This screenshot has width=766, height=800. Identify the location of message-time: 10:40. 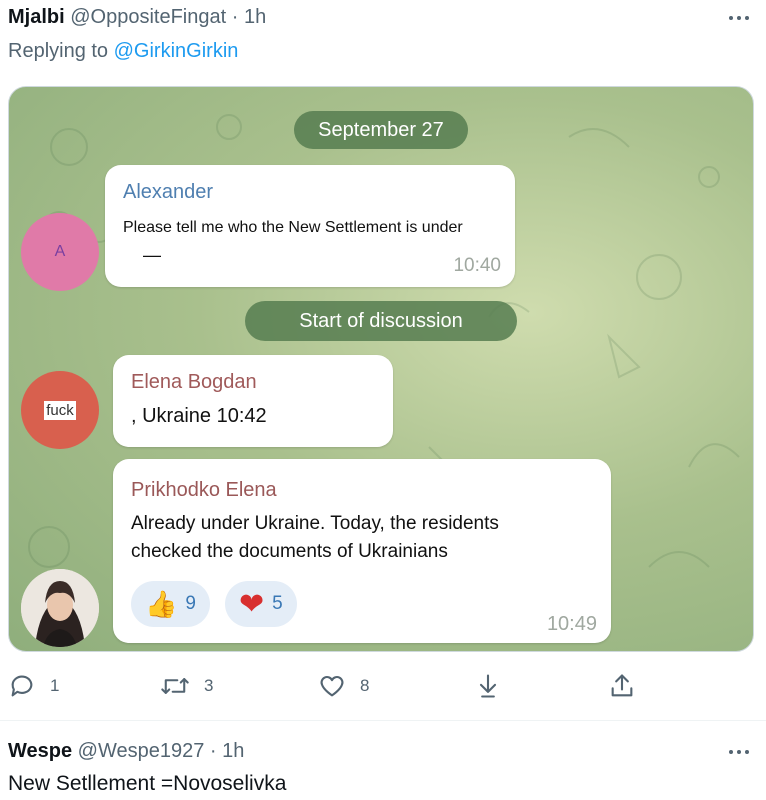
(477, 265).